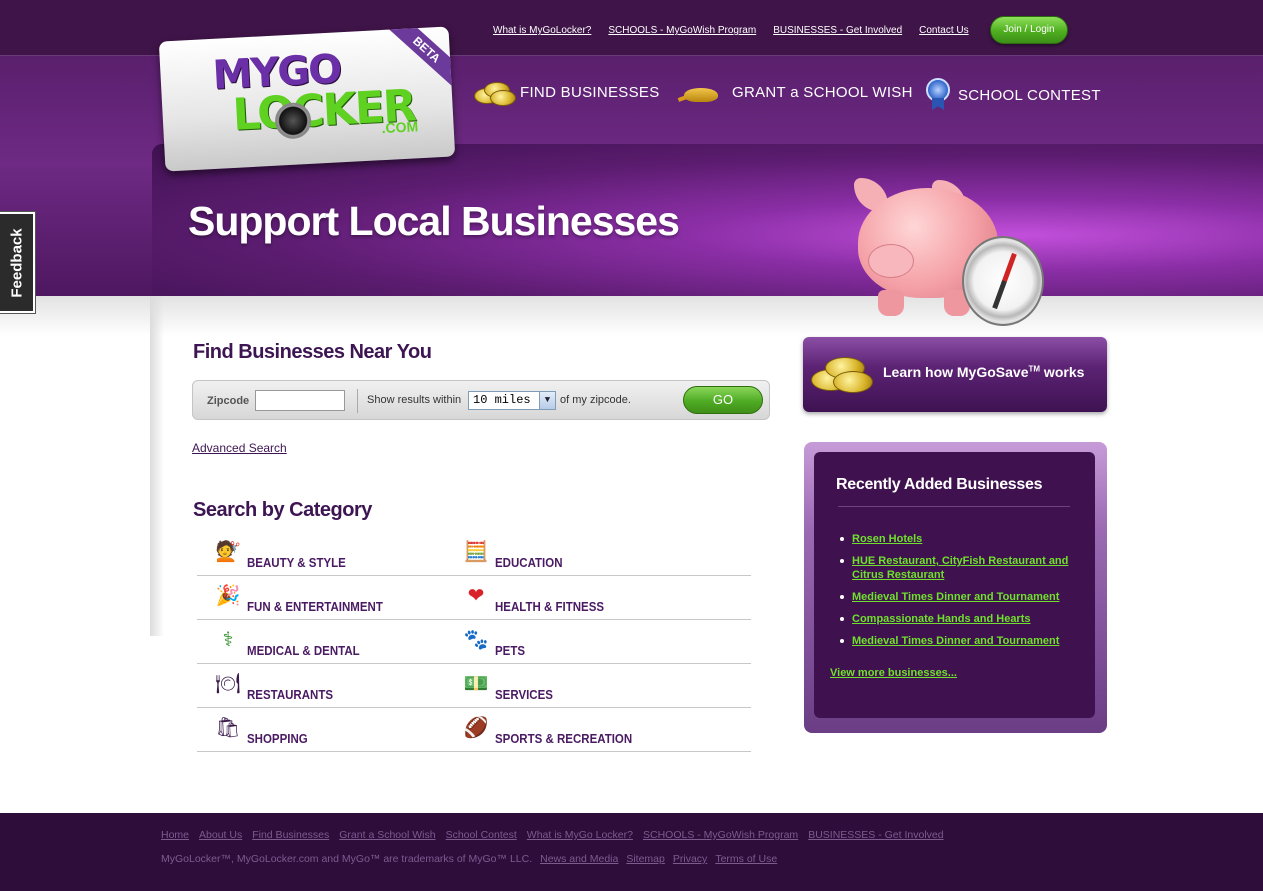 Image resolution: width=1263 pixels, height=891 pixels. What do you see at coordinates (1029, 30) in the screenshot?
I see `join-login-button: Join / Login` at bounding box center [1029, 30].